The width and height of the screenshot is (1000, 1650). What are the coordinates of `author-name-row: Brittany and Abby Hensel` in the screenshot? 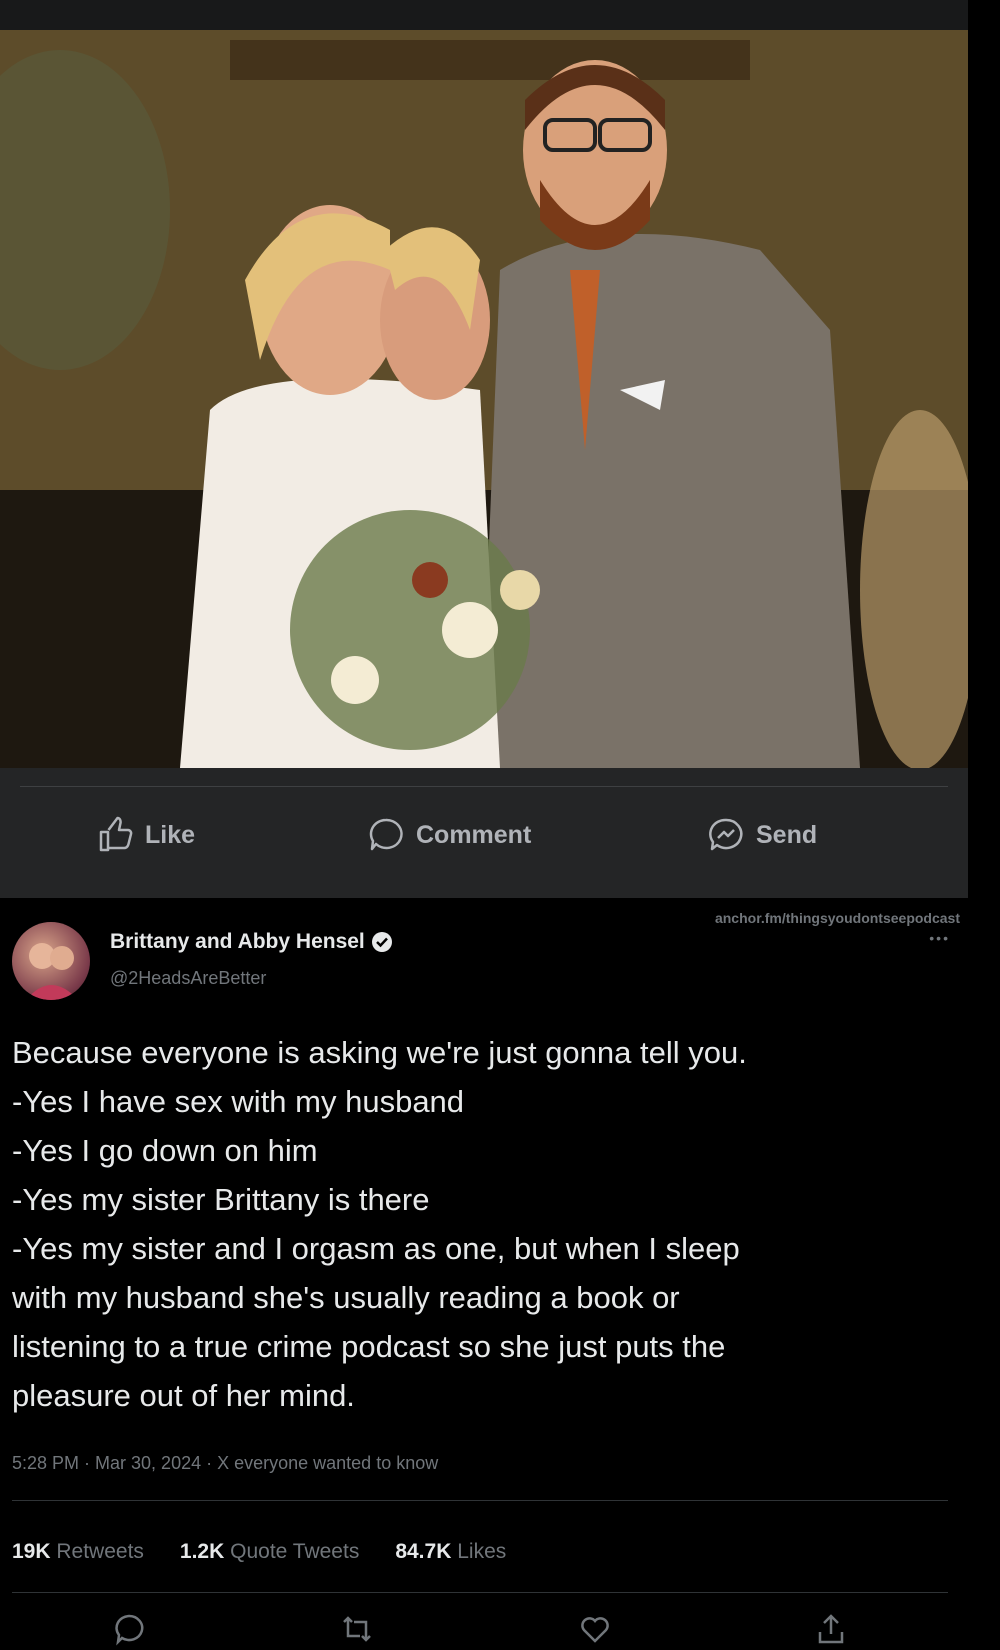 It's located at (251, 942).